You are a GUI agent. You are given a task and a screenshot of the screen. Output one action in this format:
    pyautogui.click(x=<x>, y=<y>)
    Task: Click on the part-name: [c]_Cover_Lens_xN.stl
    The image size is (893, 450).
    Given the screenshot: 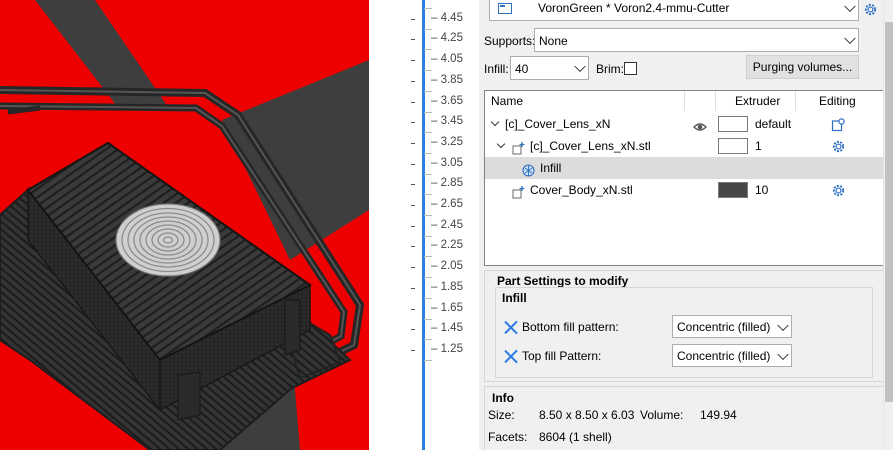 What is the action you would take?
    pyautogui.click(x=590, y=146)
    